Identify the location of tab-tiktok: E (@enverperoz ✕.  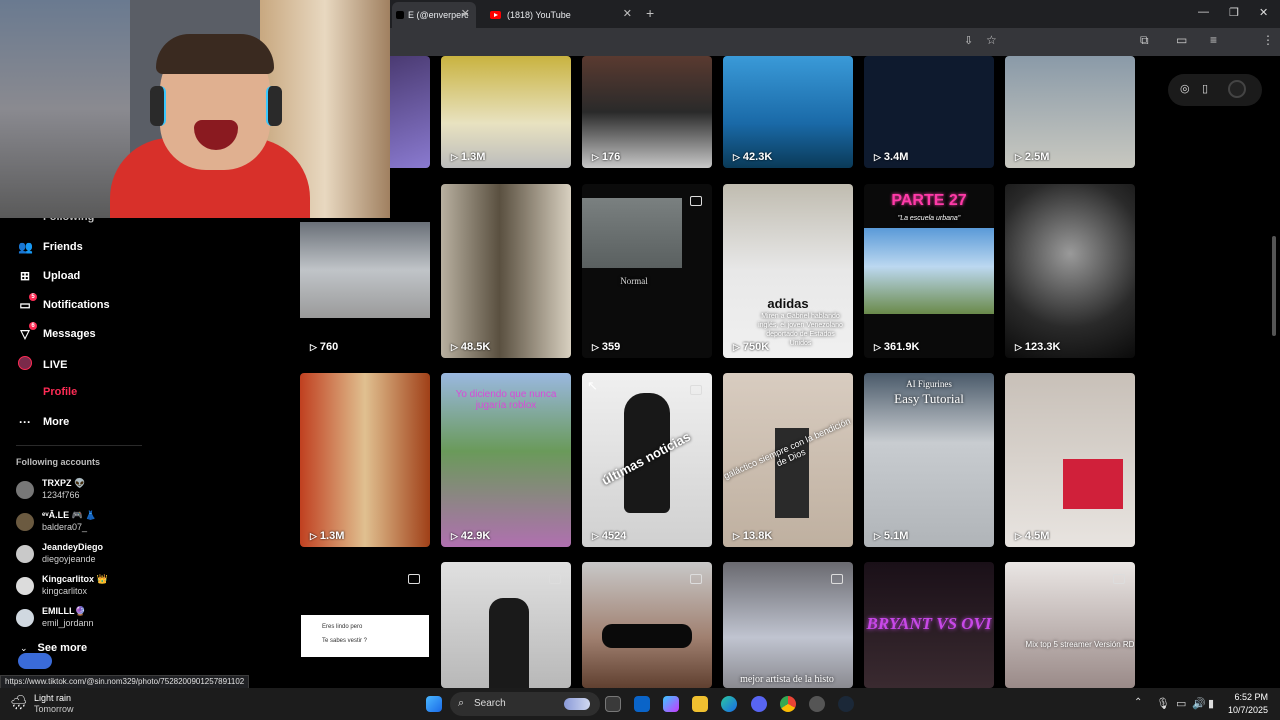
(434, 15).